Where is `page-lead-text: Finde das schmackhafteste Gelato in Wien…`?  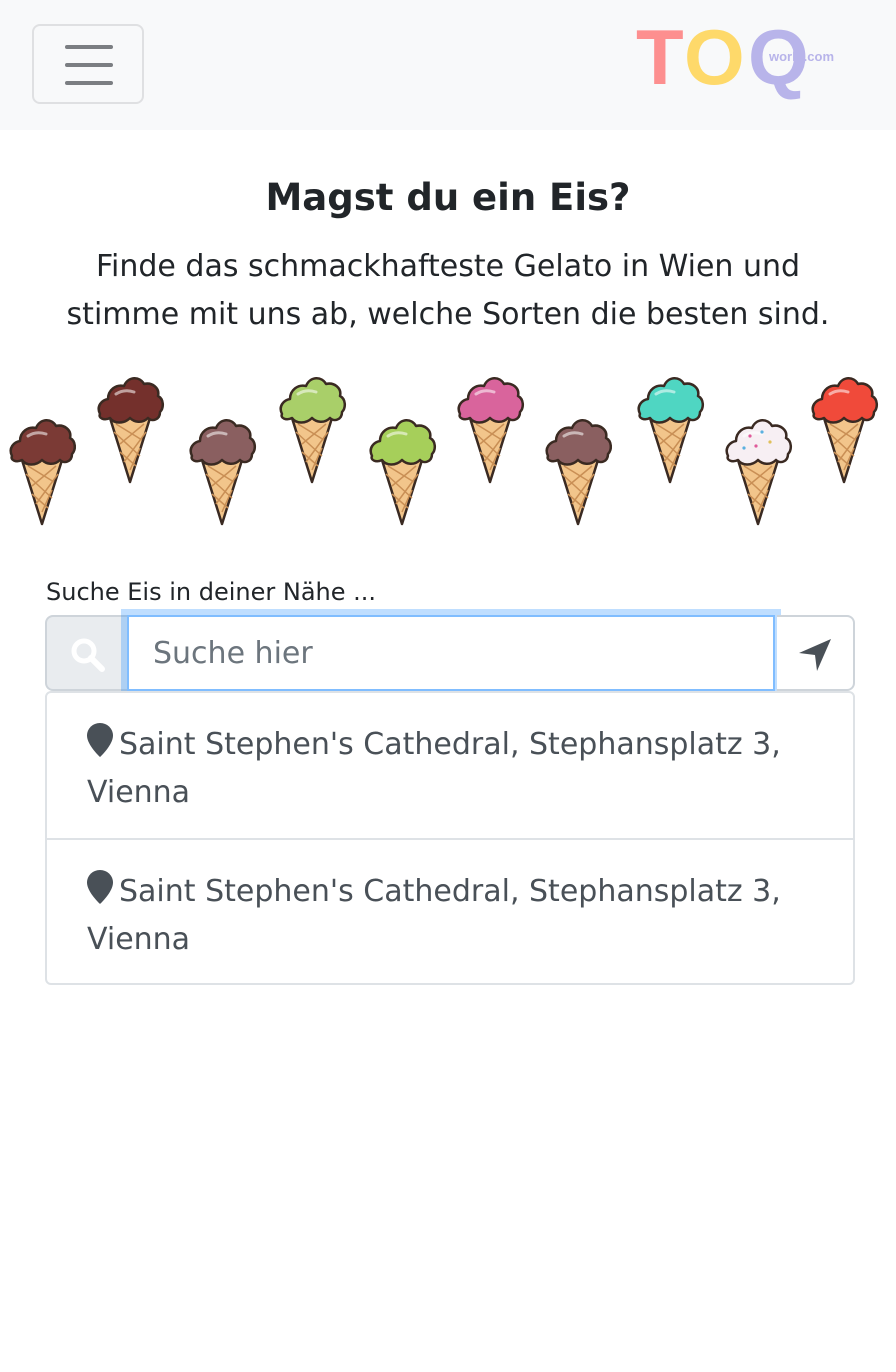 page-lead-text: Finde das schmackhafteste Gelato in Wien… is located at coordinates (448, 290).